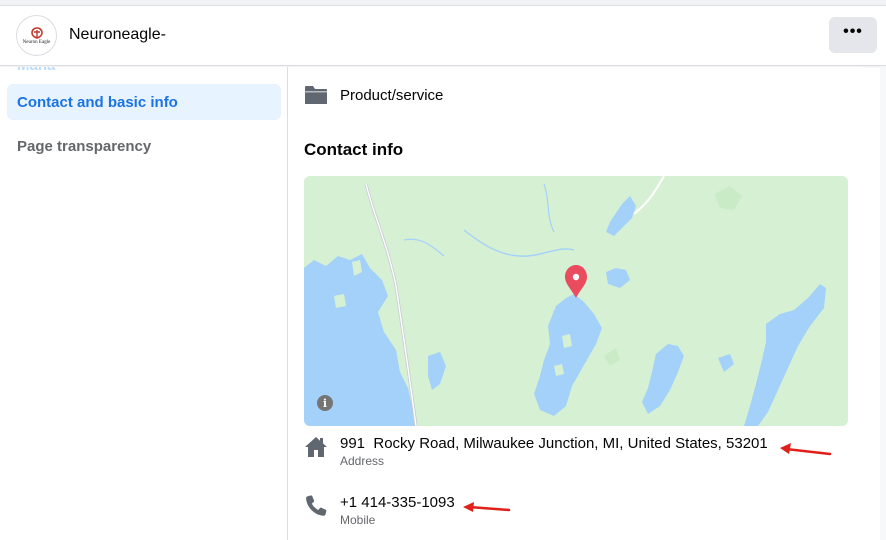 Image resolution: width=886 pixels, height=540 pixels. Describe the element at coordinates (316, 505) in the screenshot. I see `phone-icon` at that location.